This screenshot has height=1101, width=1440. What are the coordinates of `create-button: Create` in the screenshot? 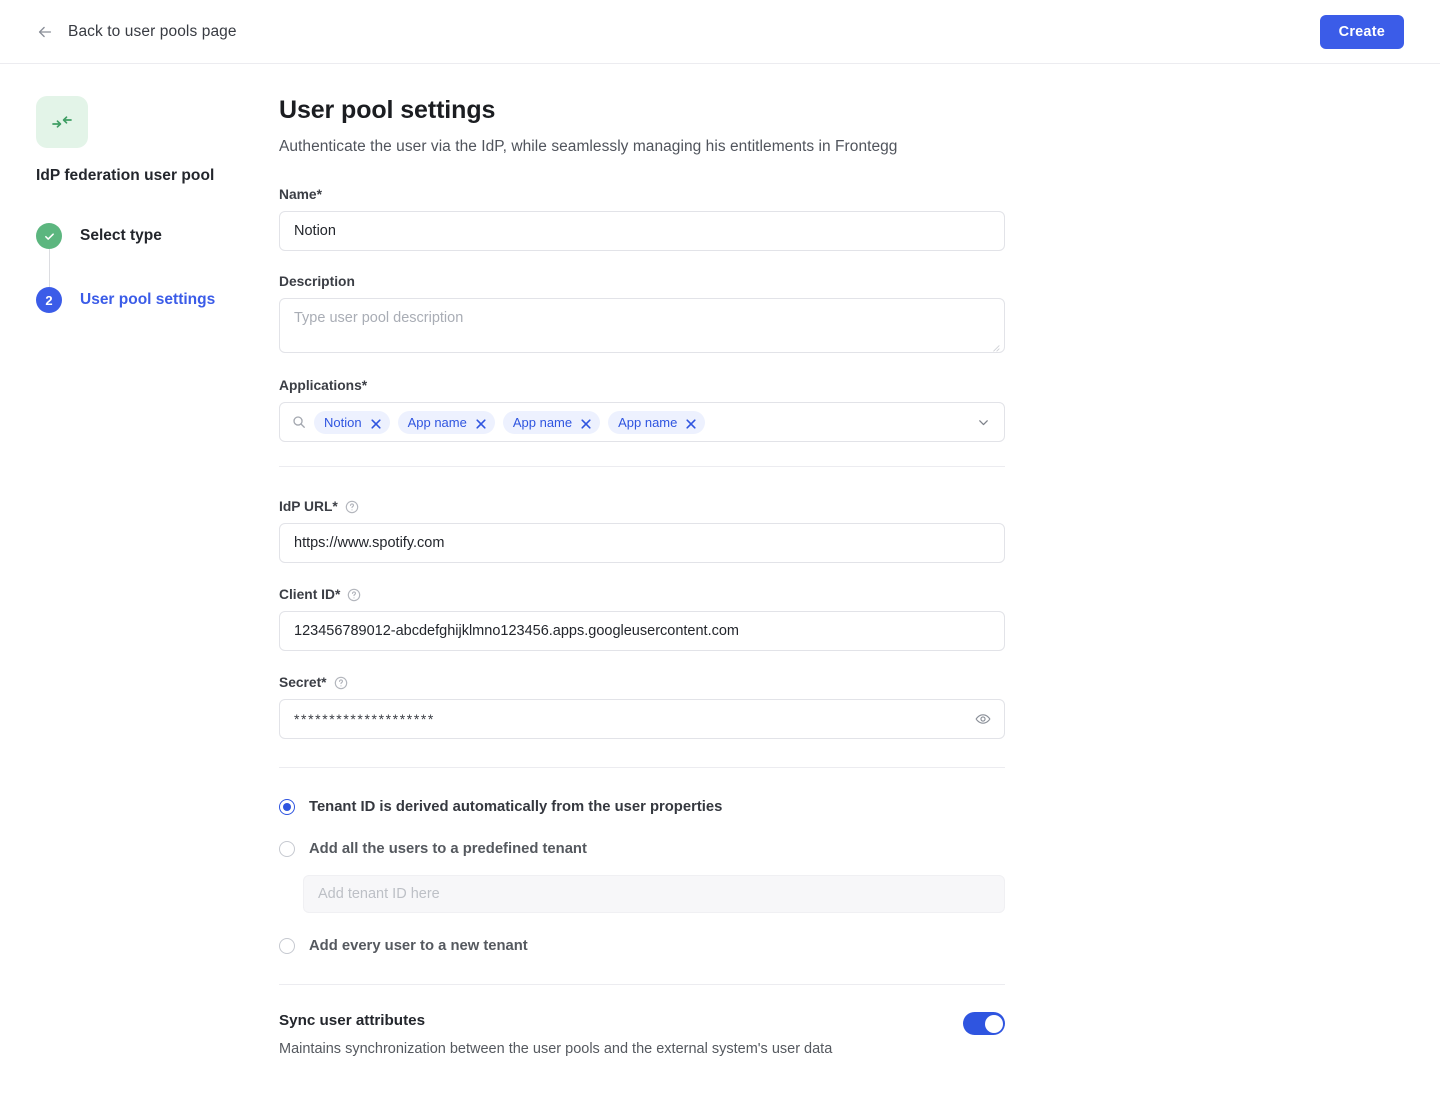 It's located at (1361, 32).